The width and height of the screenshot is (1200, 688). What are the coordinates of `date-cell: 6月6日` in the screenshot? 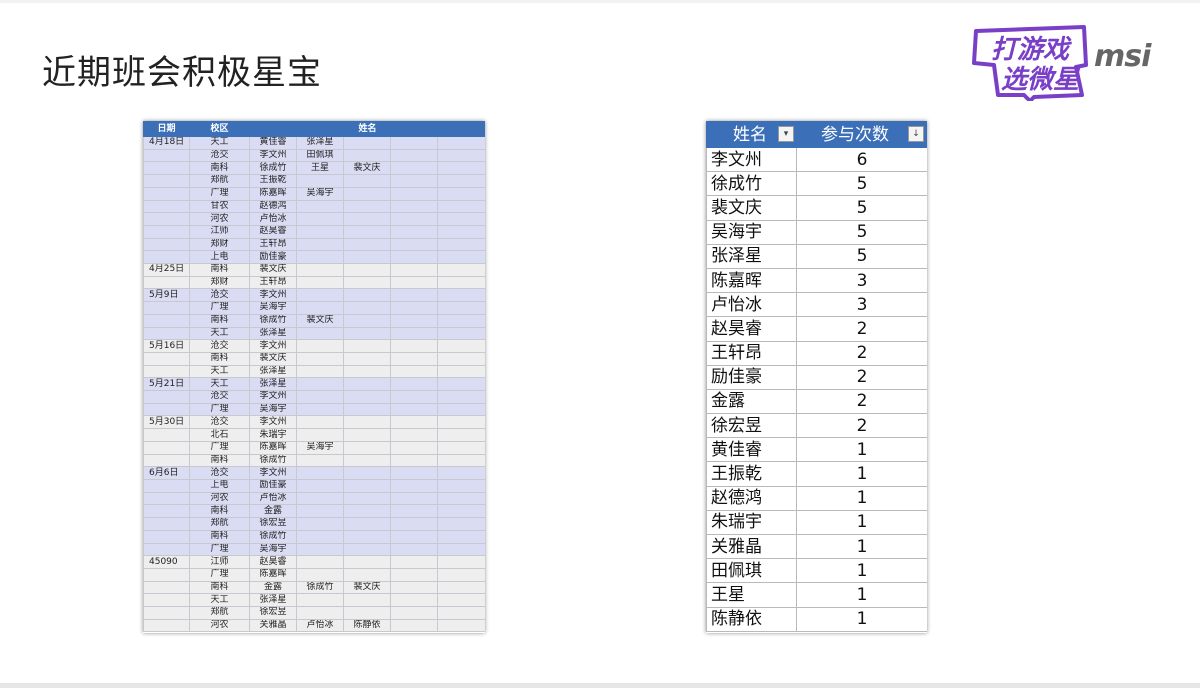 It's located at (166, 473).